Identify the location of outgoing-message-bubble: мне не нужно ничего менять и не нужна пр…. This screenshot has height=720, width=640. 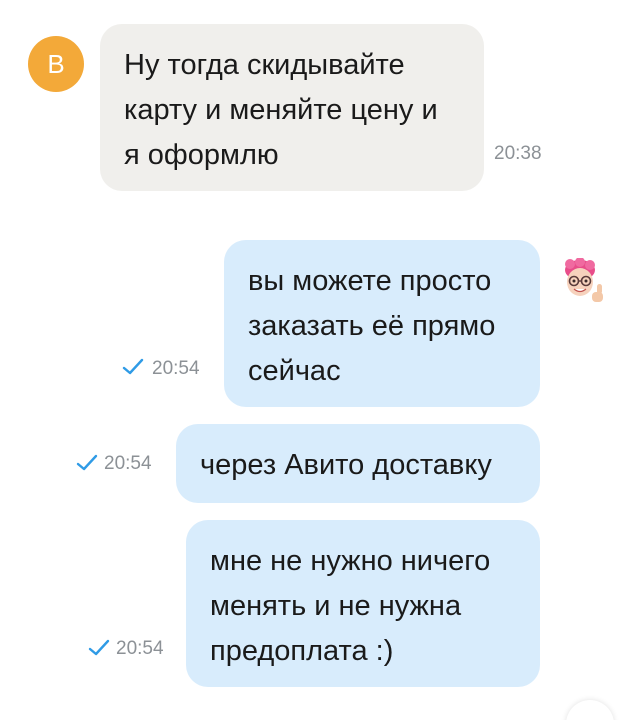
(363, 603).